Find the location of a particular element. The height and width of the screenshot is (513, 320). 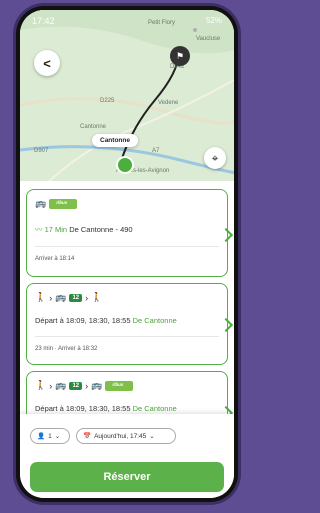

arrival-time: Arriver à 18:14 is located at coordinates (55, 259).